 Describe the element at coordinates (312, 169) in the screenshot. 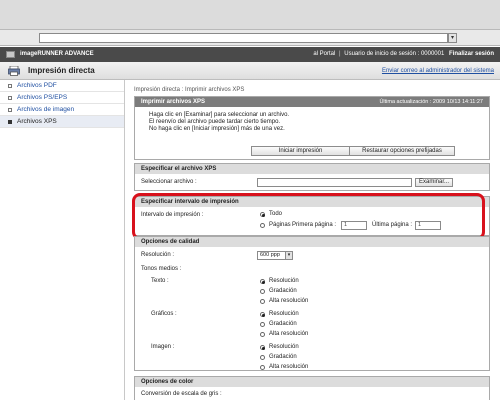

I see `panel-header: Especificar el archivo XPS` at that location.